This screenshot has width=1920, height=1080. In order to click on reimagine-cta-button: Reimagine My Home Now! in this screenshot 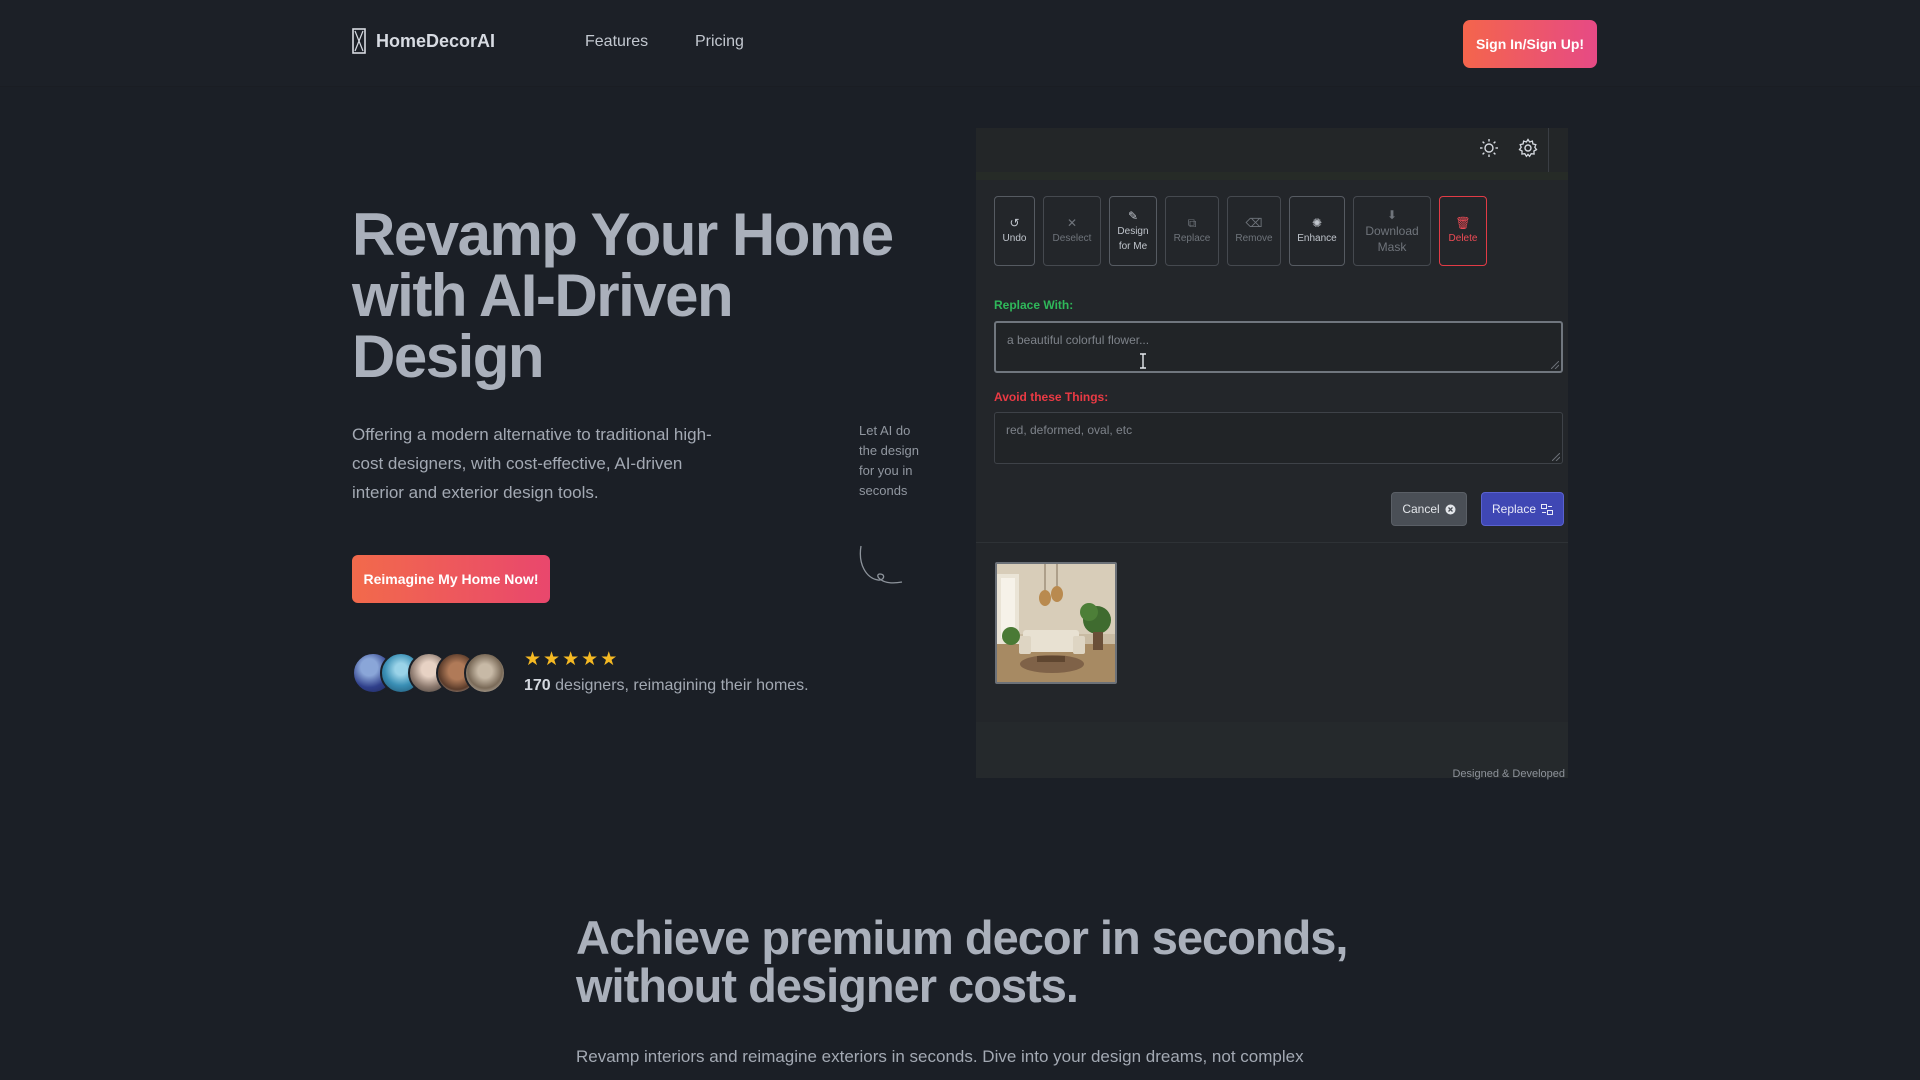, I will do `click(451, 579)`.